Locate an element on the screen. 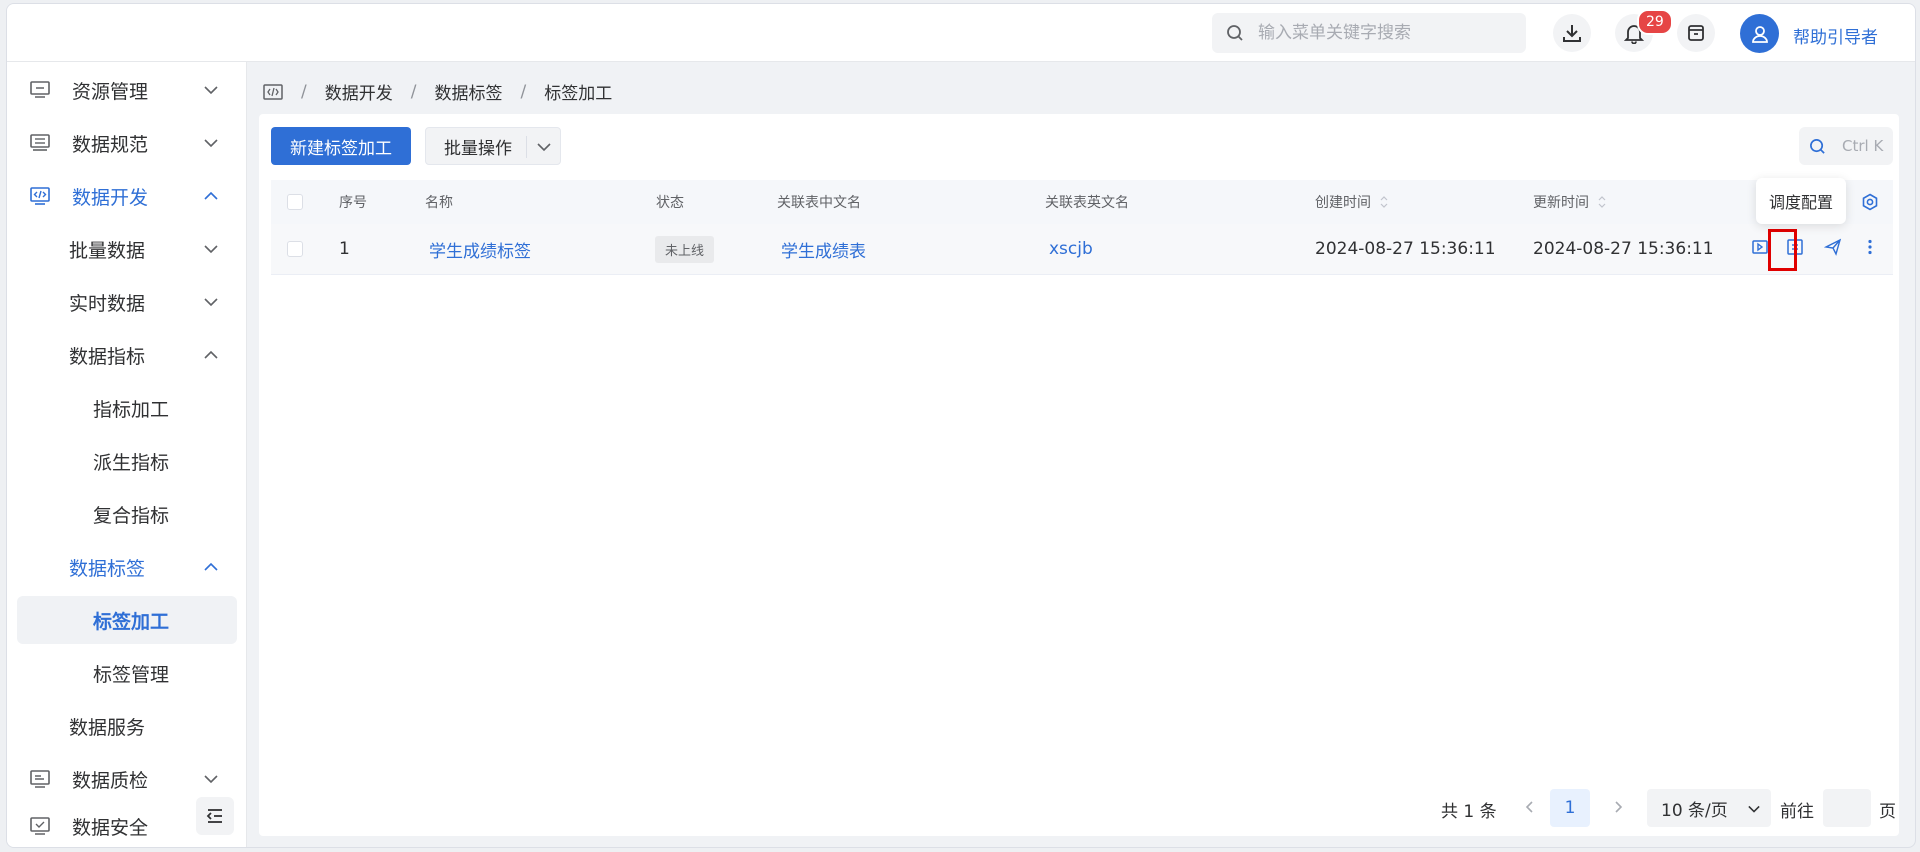 This screenshot has width=1920, height=852. sidebar-item-metrics: 数据指标 is located at coordinates (127, 355).